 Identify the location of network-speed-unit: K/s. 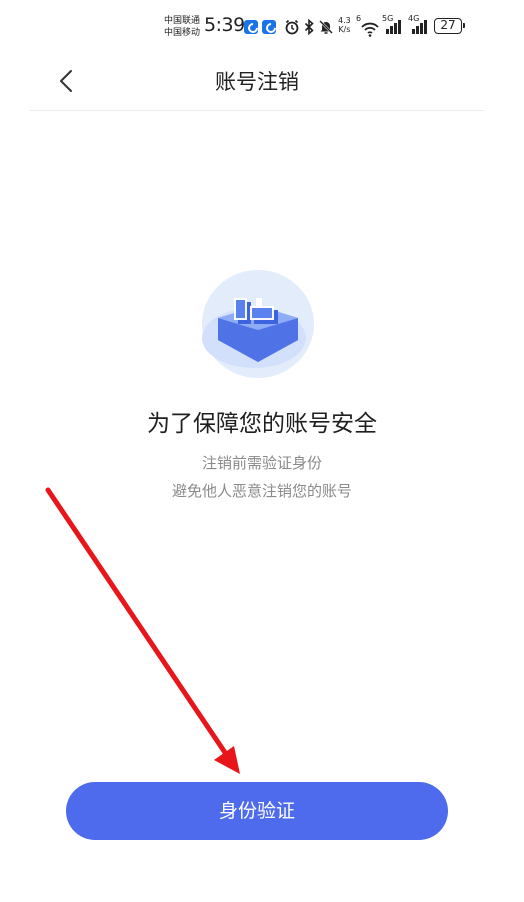
(344, 29).